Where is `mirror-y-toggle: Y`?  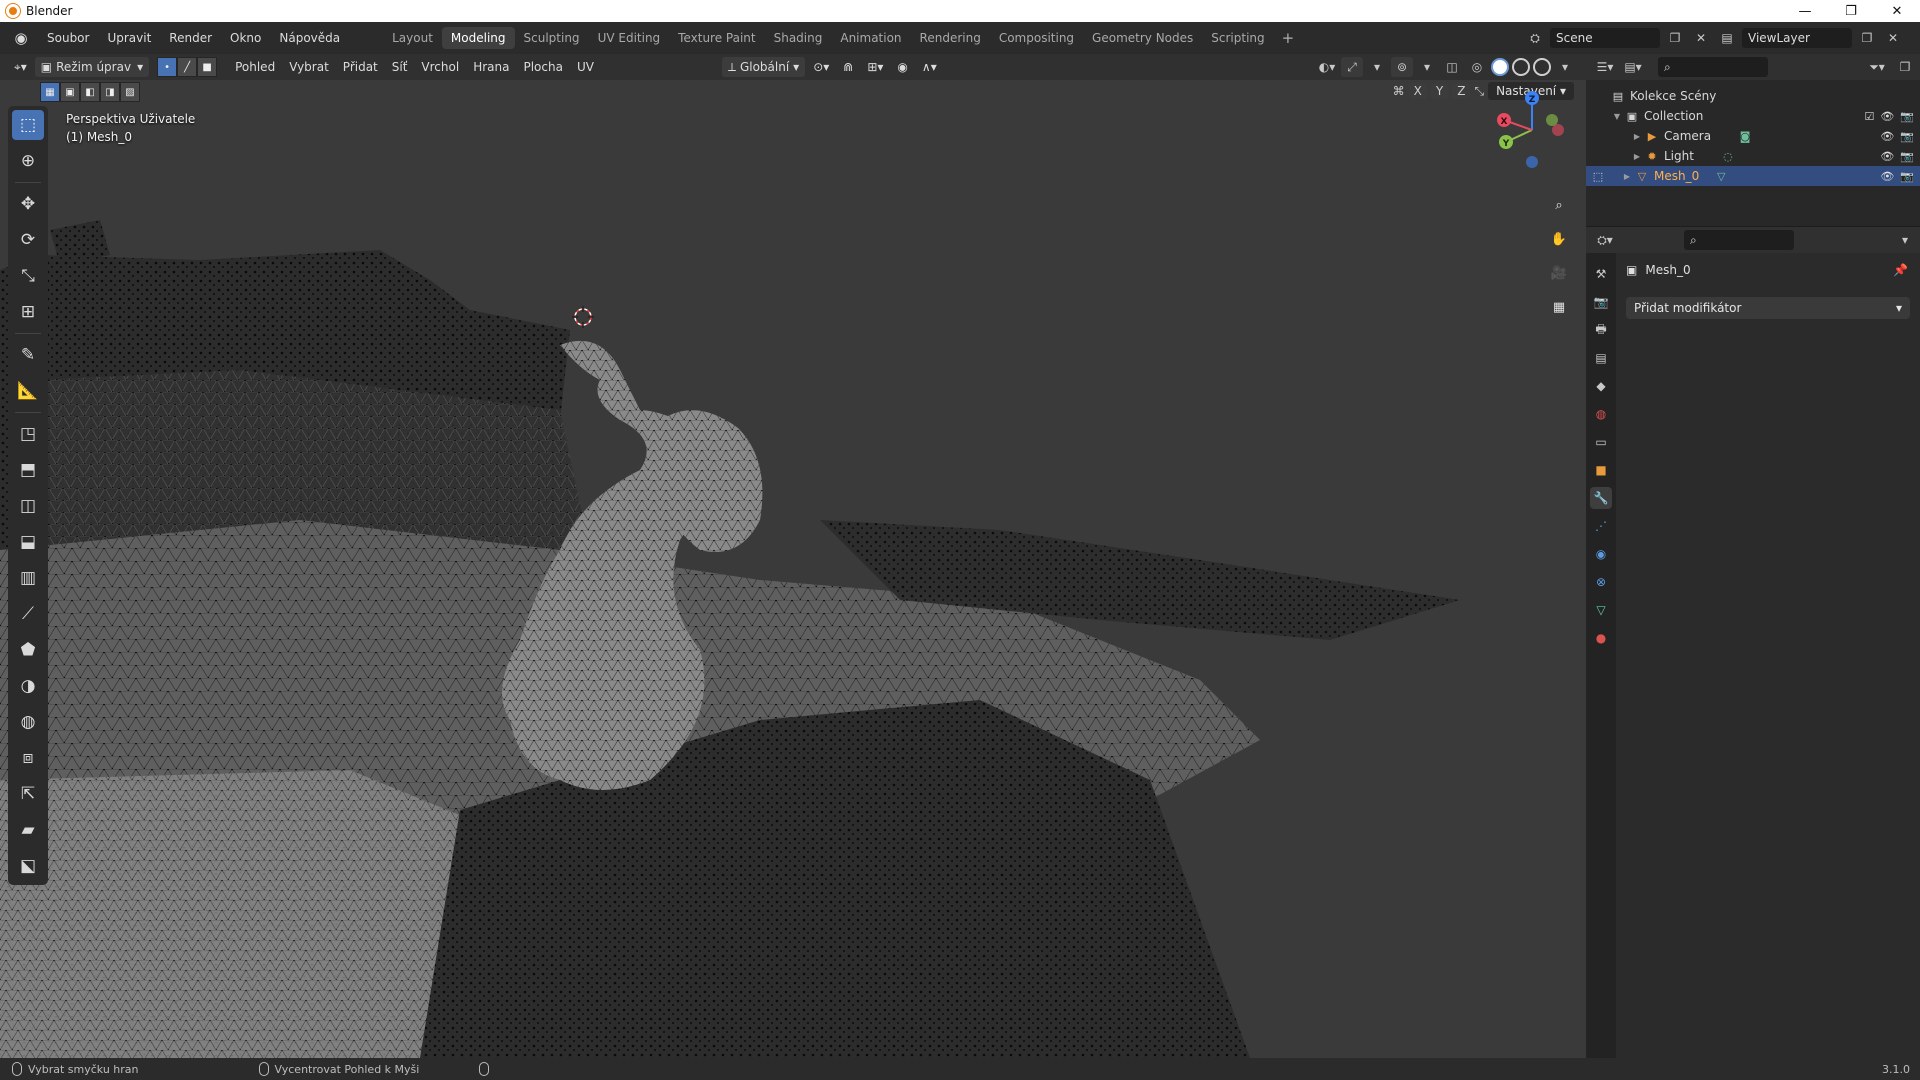
mirror-y-toggle: Y is located at coordinates (1439, 91).